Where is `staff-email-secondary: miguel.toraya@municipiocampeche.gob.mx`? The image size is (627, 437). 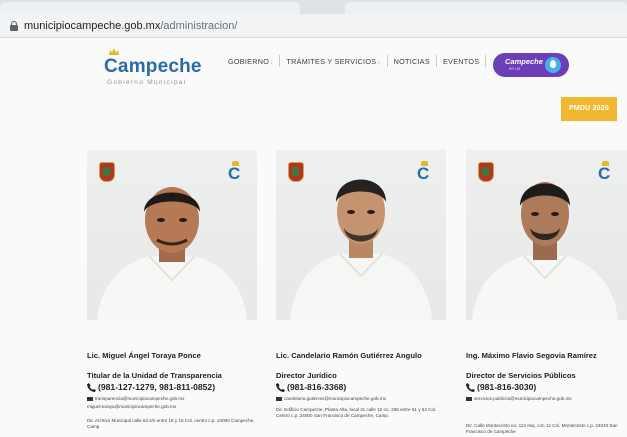 staff-email-secondary: miguel.toraya@municipiocampeche.gob.mx is located at coordinates (131, 406).